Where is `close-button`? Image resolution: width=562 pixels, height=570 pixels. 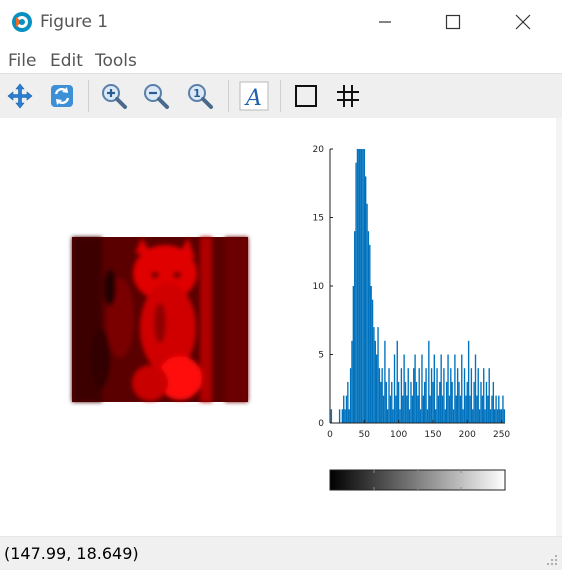 close-button is located at coordinates (523, 22).